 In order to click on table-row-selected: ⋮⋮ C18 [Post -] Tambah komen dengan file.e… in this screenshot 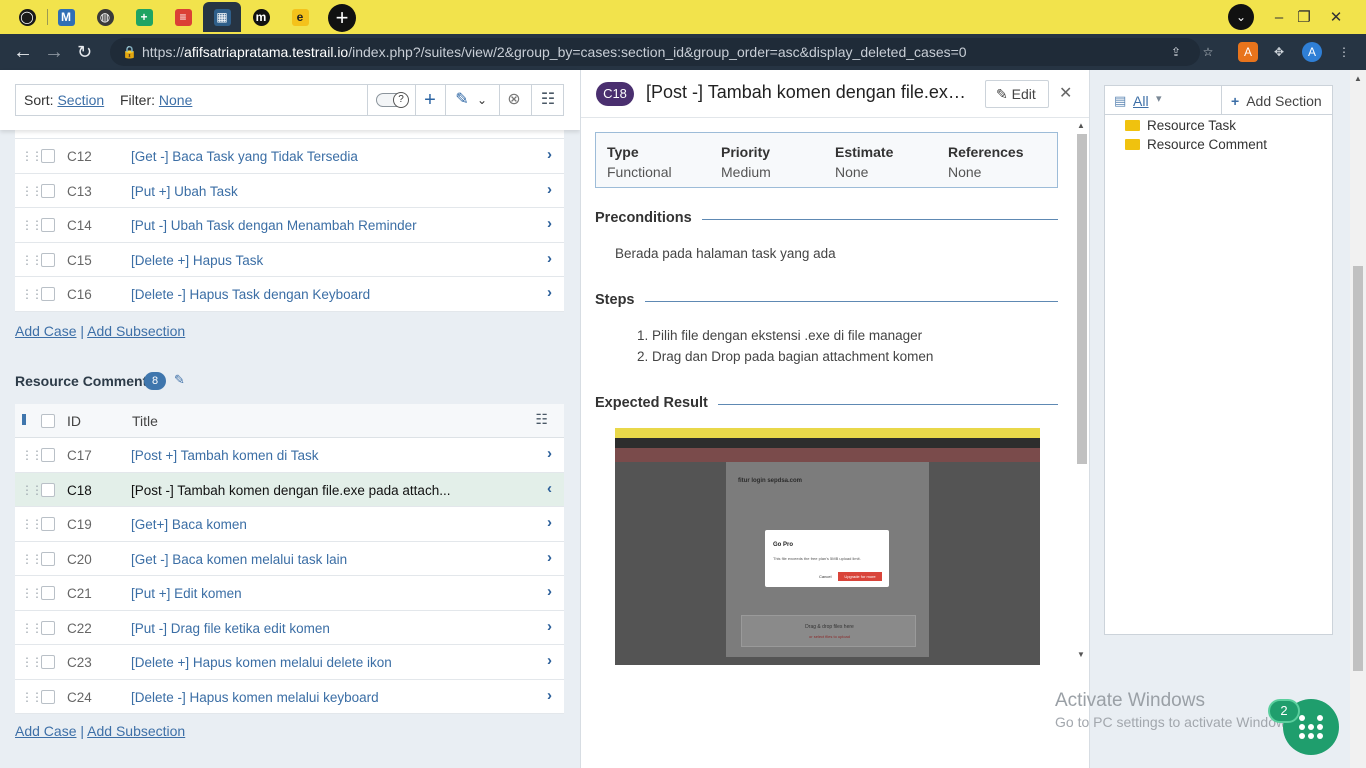, I will do `click(289, 489)`.